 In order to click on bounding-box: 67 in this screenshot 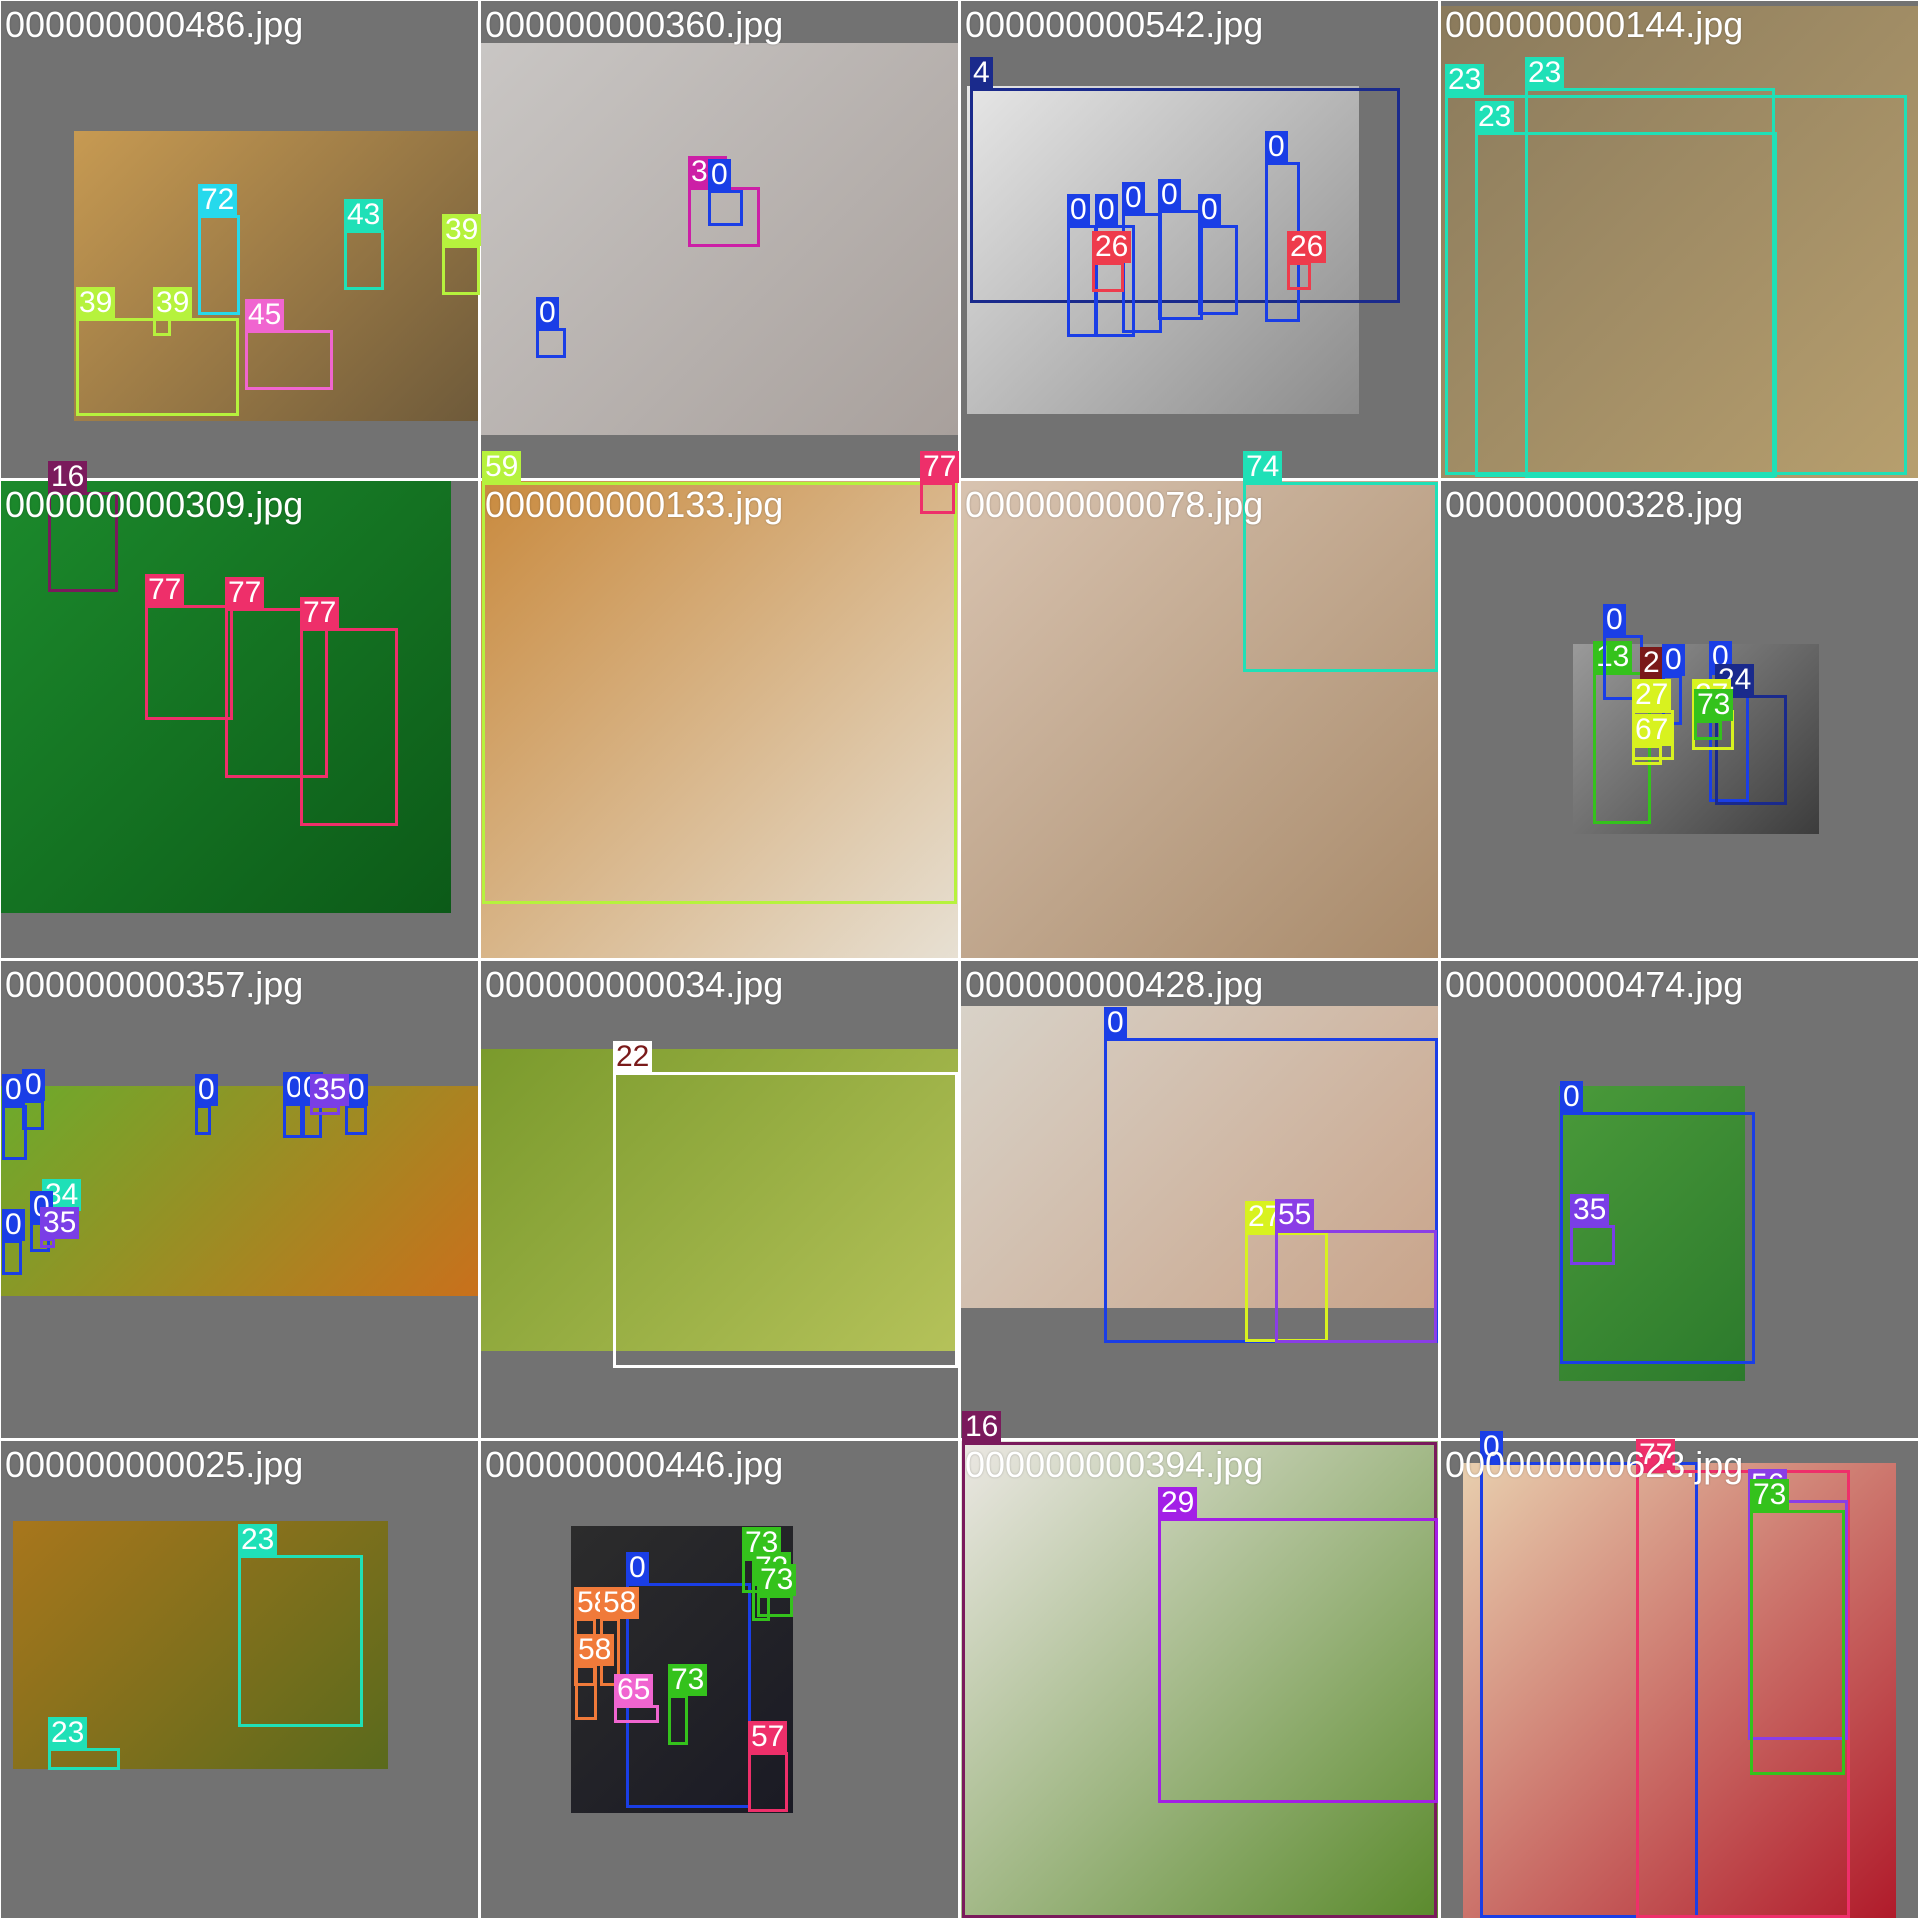, I will do `click(1652, 739)`.